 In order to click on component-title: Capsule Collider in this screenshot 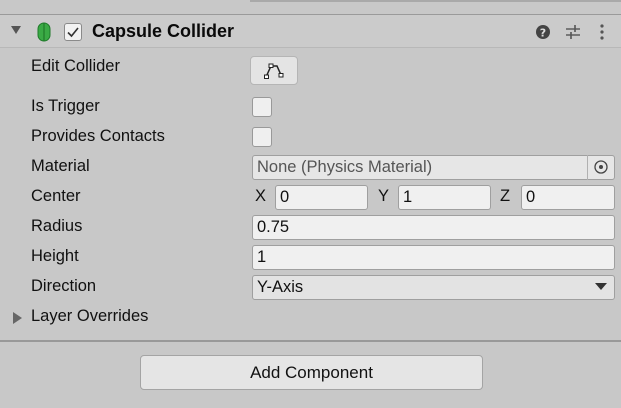, I will do `click(163, 31)`.